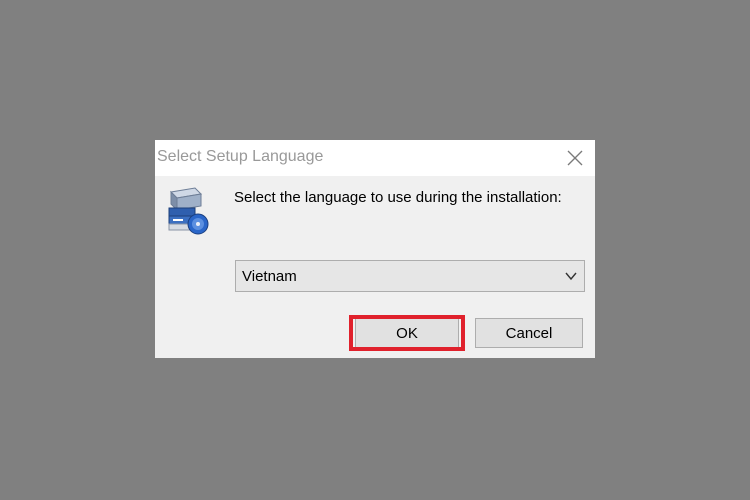  Describe the element at coordinates (571, 276) in the screenshot. I see `chevron-down-icon` at that location.